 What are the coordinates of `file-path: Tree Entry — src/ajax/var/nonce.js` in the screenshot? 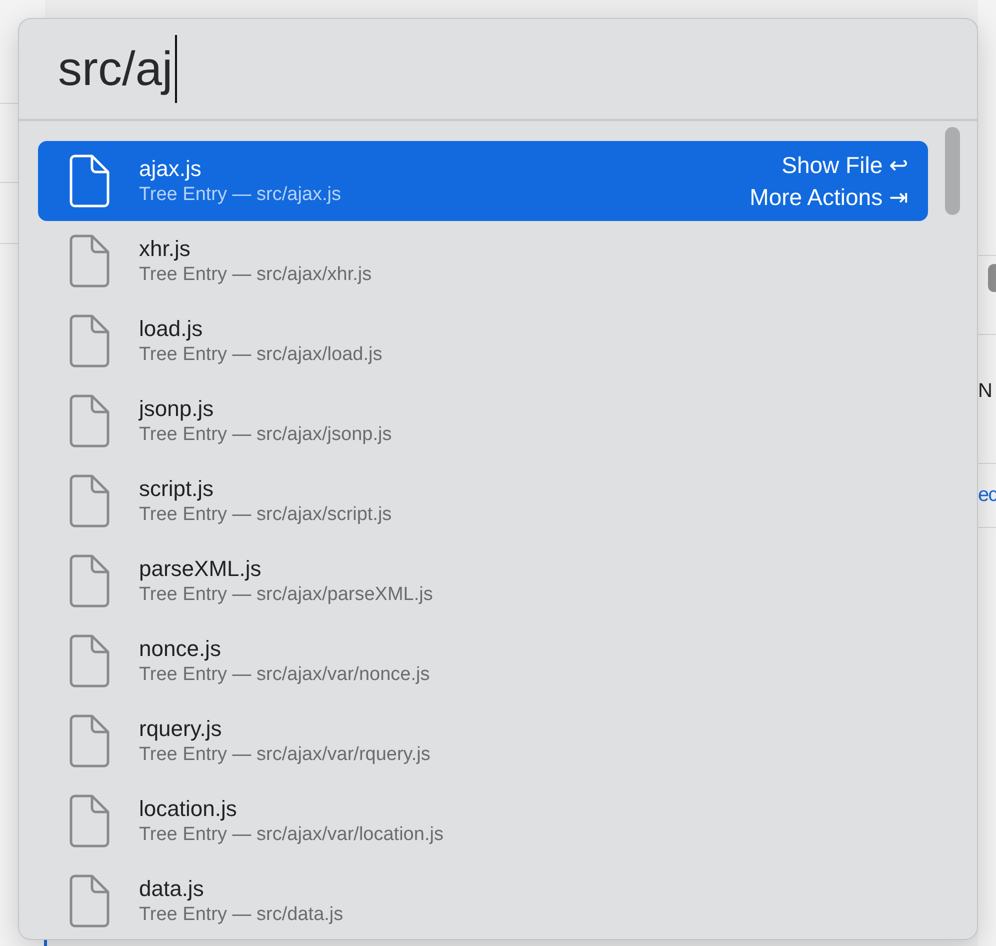 It's located at (285, 675).